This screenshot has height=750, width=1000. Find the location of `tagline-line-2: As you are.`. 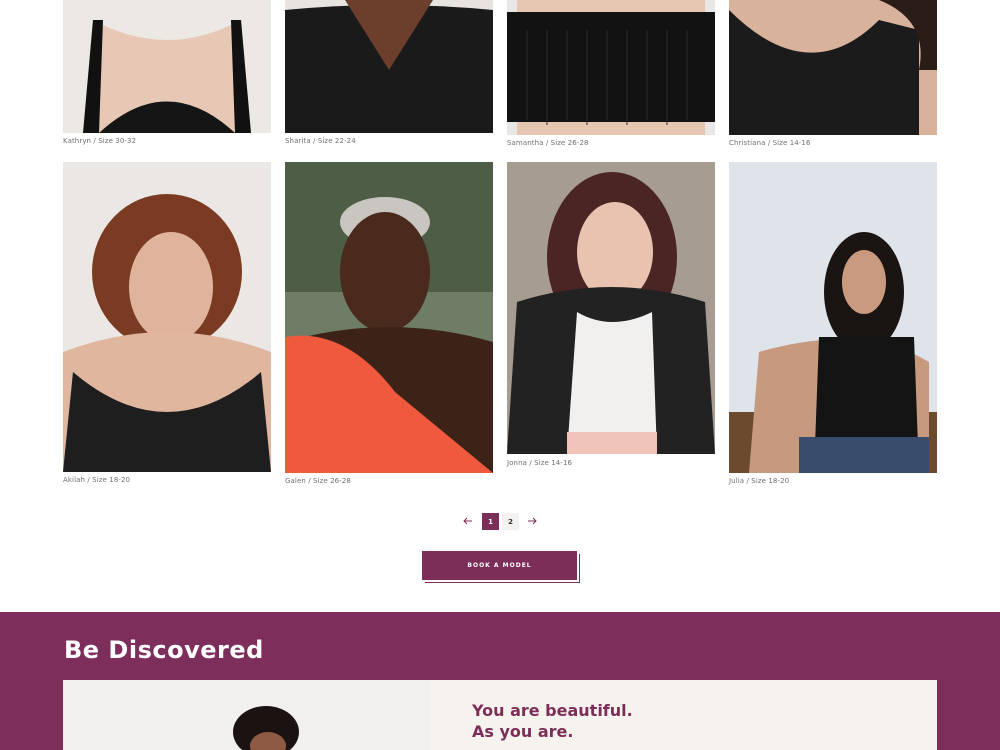

tagline-line-2: As you are. is located at coordinates (523, 731).